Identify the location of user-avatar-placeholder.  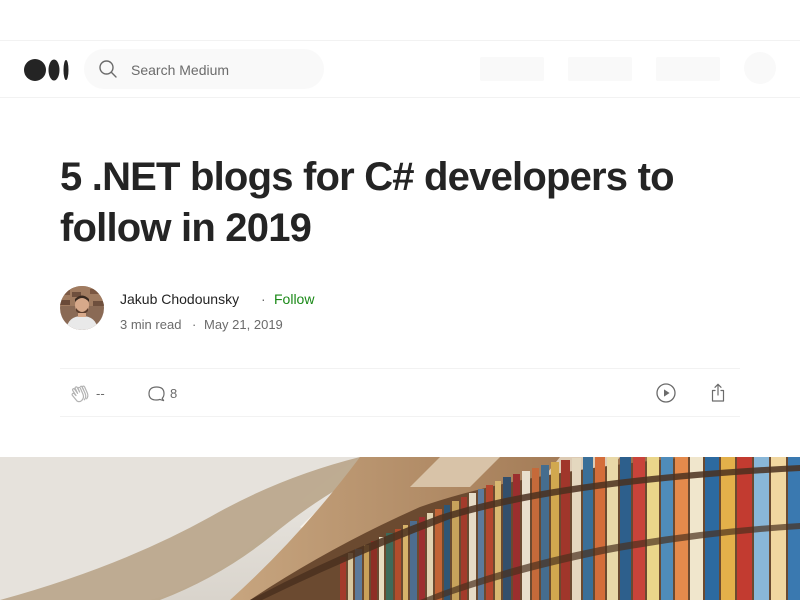
(760, 68).